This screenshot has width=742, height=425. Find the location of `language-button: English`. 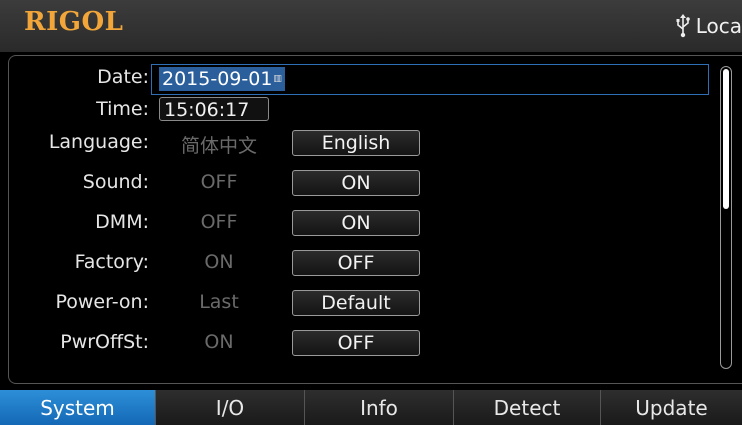

language-button: English is located at coordinates (356, 143).